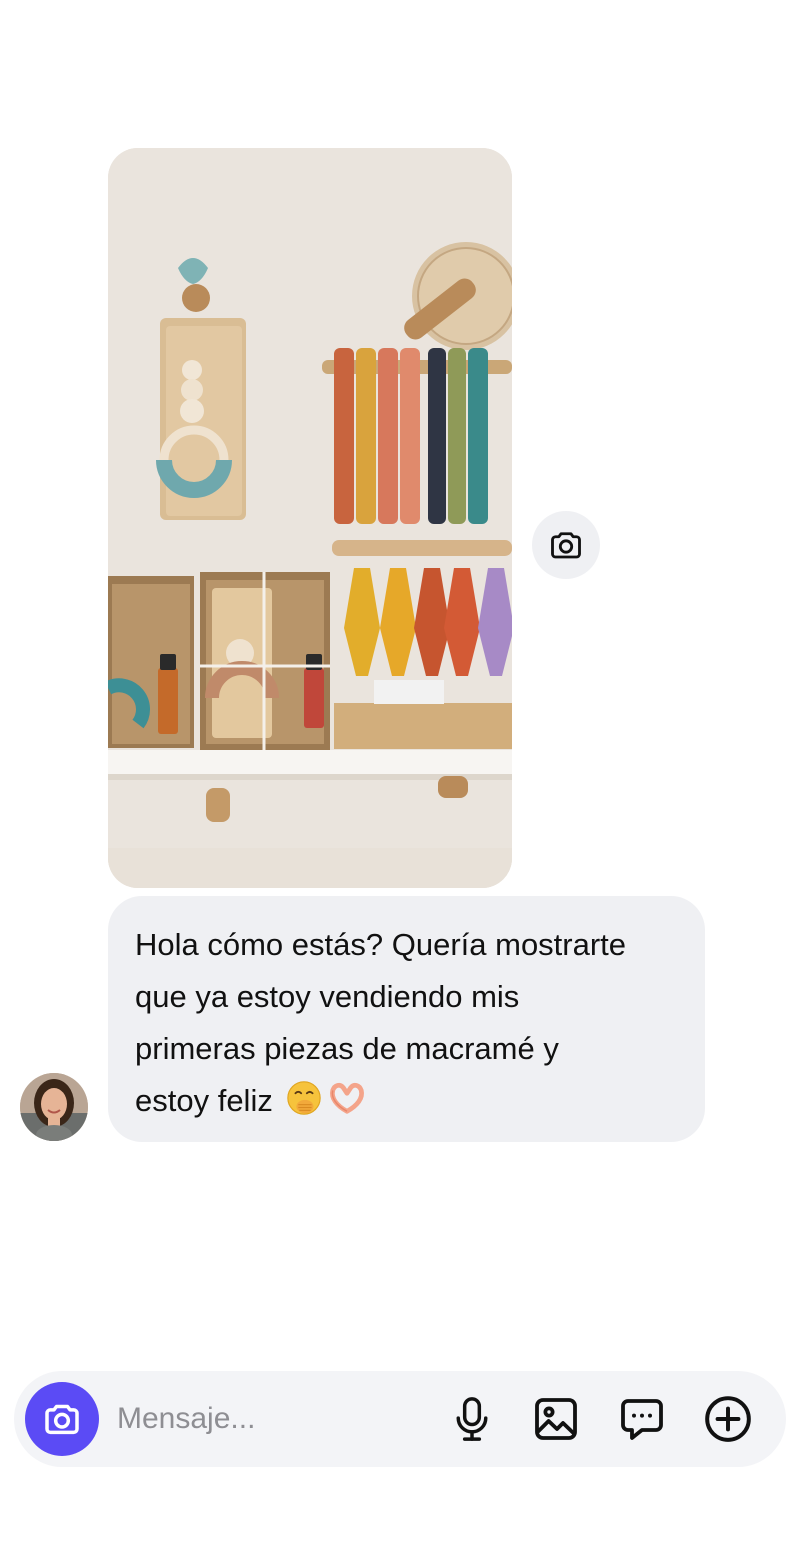 This screenshot has width=800, height=1567. I want to click on microphone-button, so click(472, 1419).